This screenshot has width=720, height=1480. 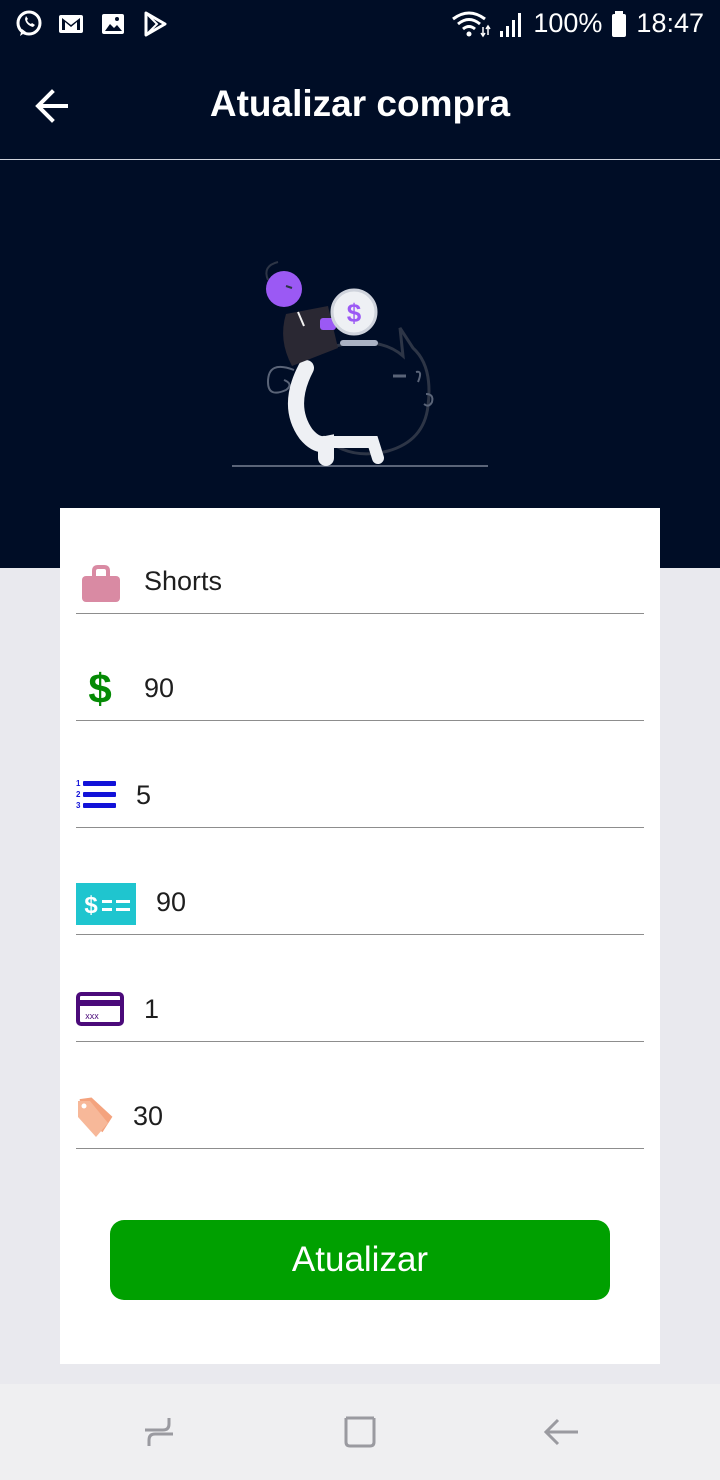 What do you see at coordinates (113, 24) in the screenshot?
I see `gallery-icon` at bounding box center [113, 24].